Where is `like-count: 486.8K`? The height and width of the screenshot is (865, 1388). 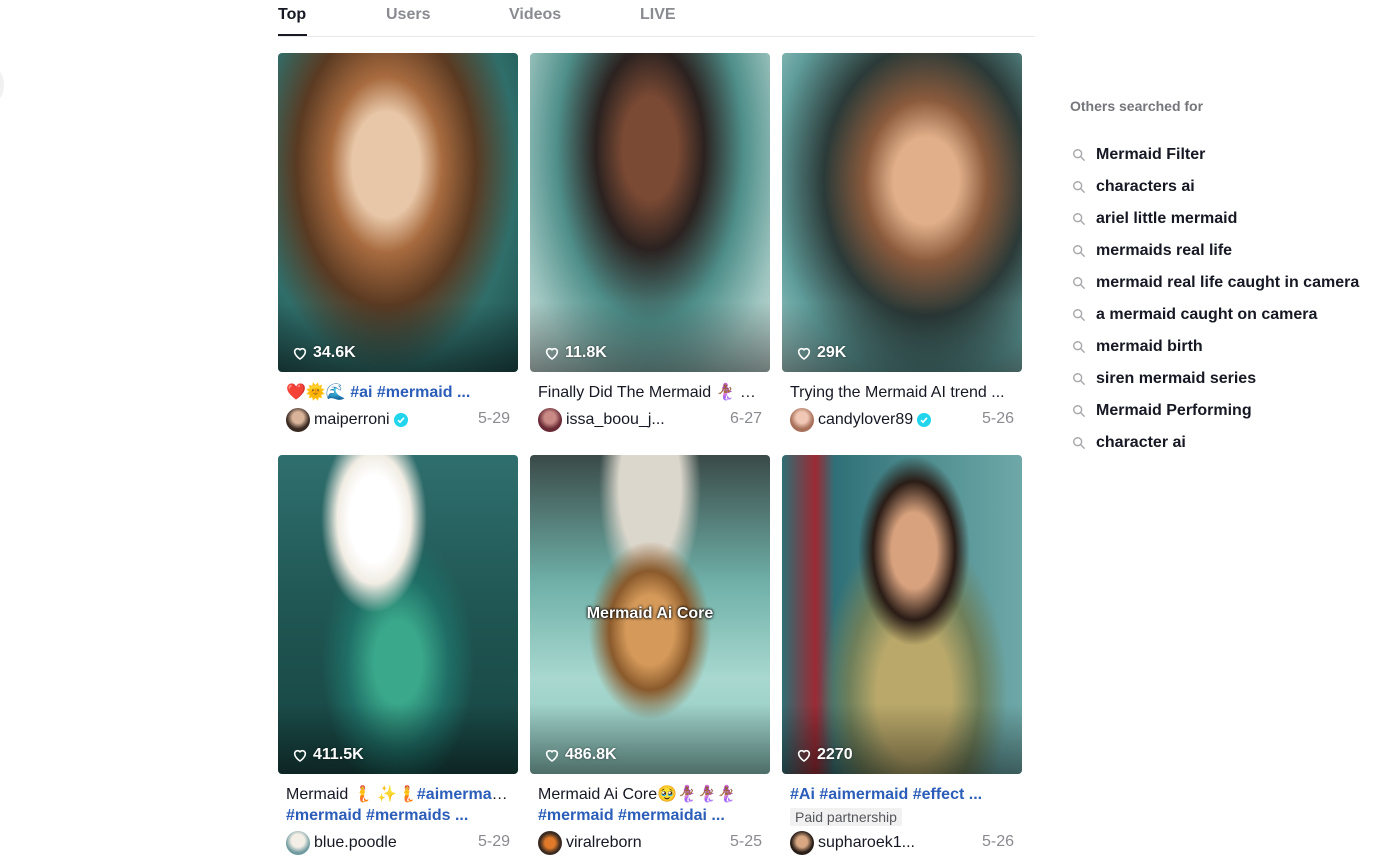
like-count: 486.8K is located at coordinates (580, 755).